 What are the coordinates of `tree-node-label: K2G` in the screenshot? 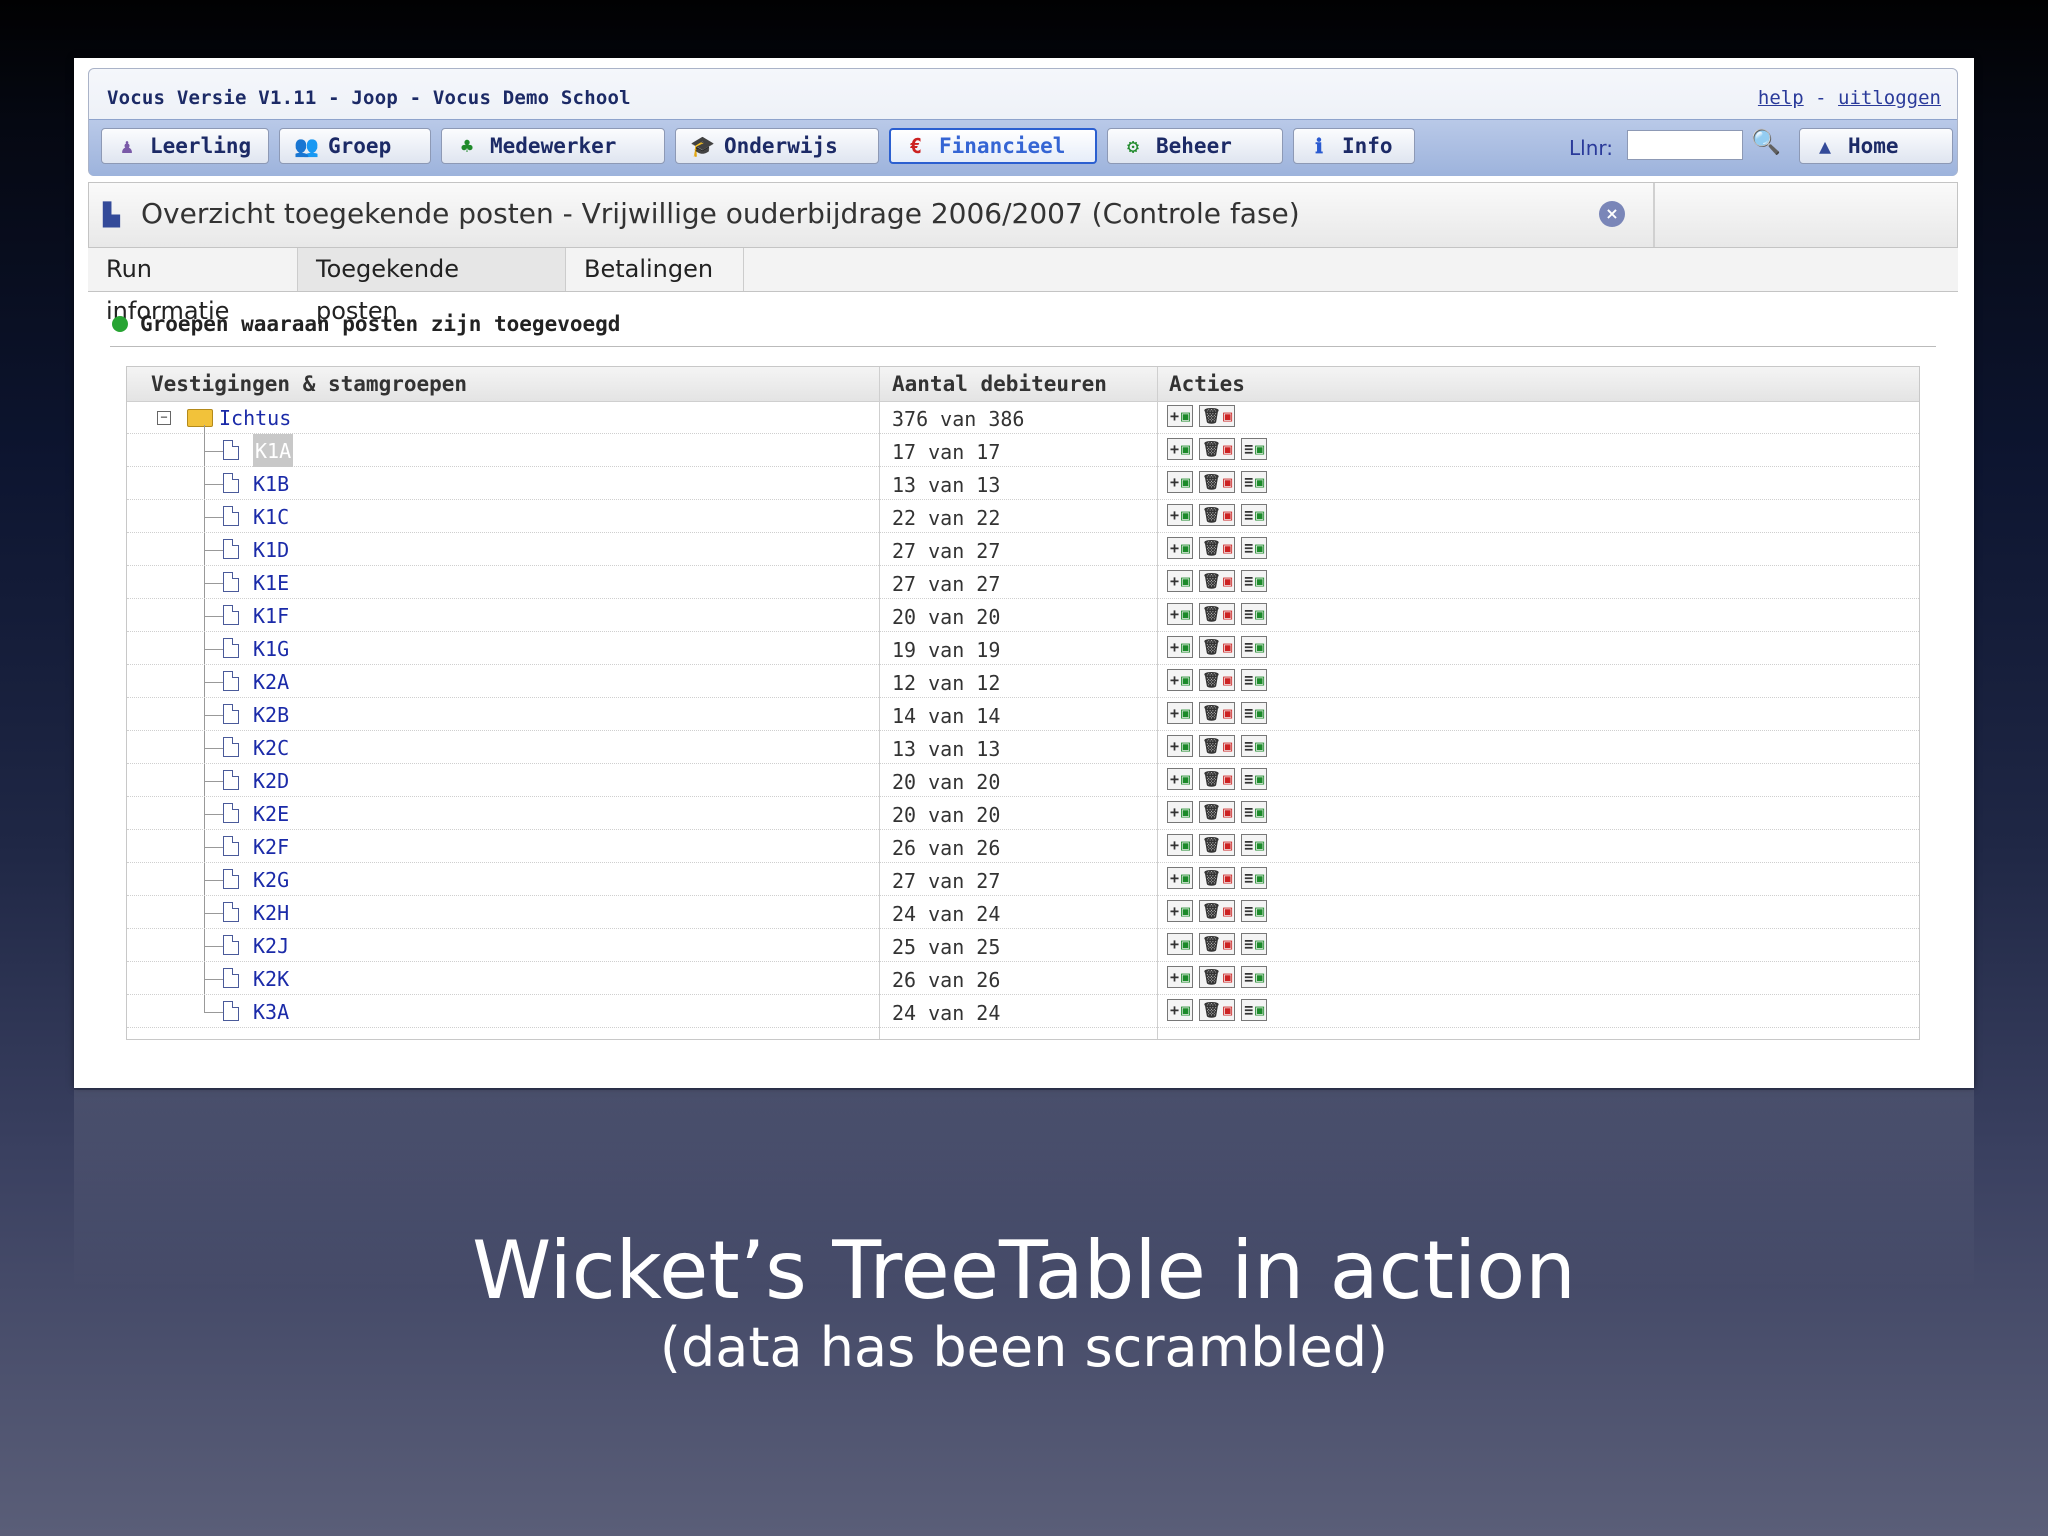 It's located at (271, 879).